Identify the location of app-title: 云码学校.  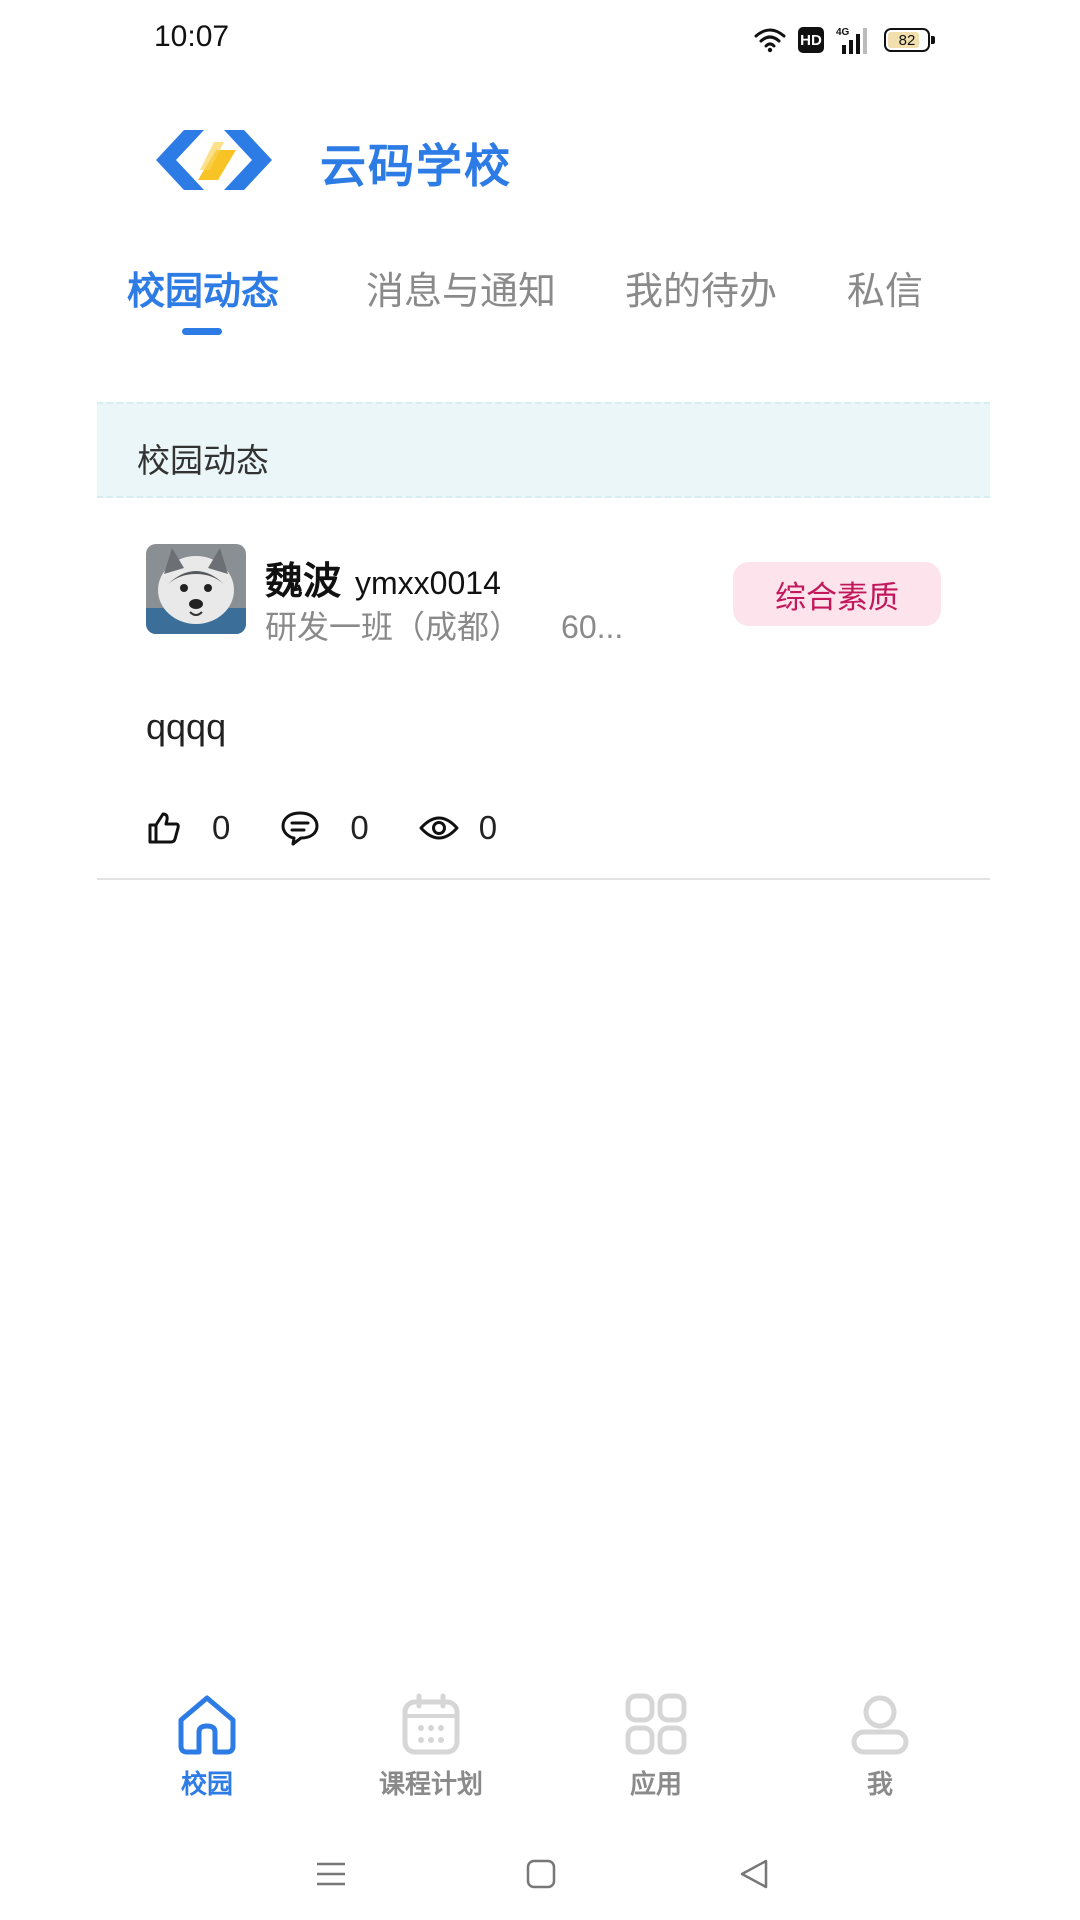
(416, 166).